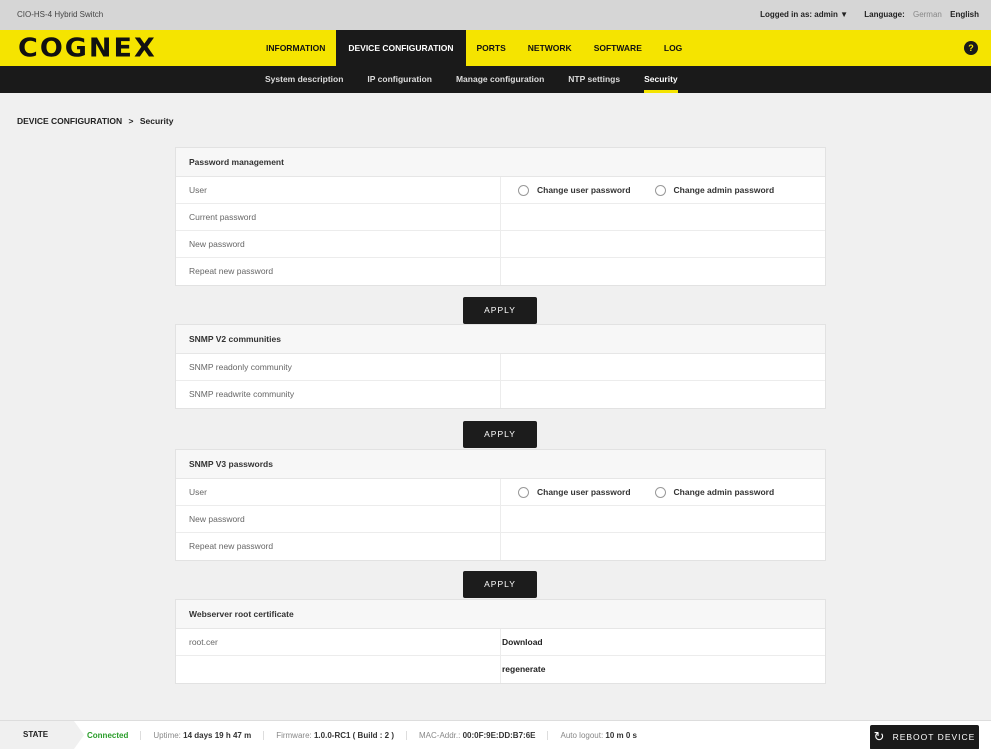 The image size is (991, 749). What do you see at coordinates (42, 735) in the screenshot?
I see `state-label: STATE` at bounding box center [42, 735].